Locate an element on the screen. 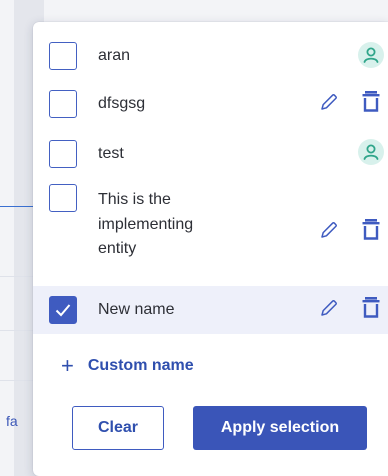  option-label: This is the implementing entity is located at coordinates (178, 225).